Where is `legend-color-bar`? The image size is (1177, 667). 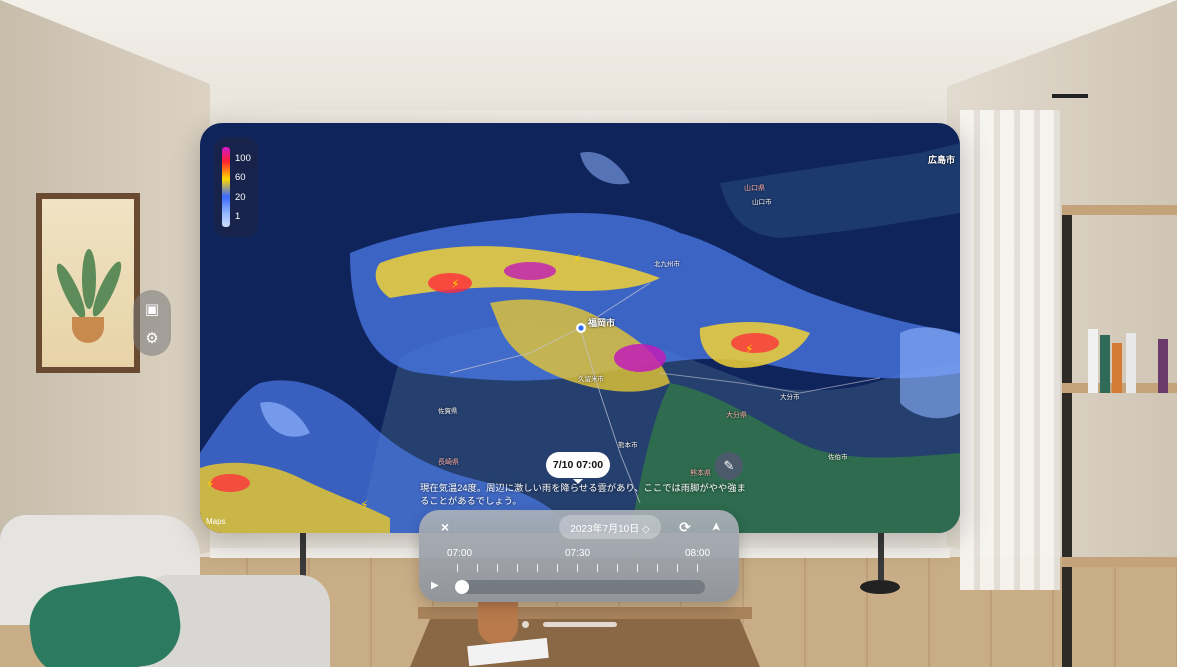
legend-color-bar is located at coordinates (226, 187).